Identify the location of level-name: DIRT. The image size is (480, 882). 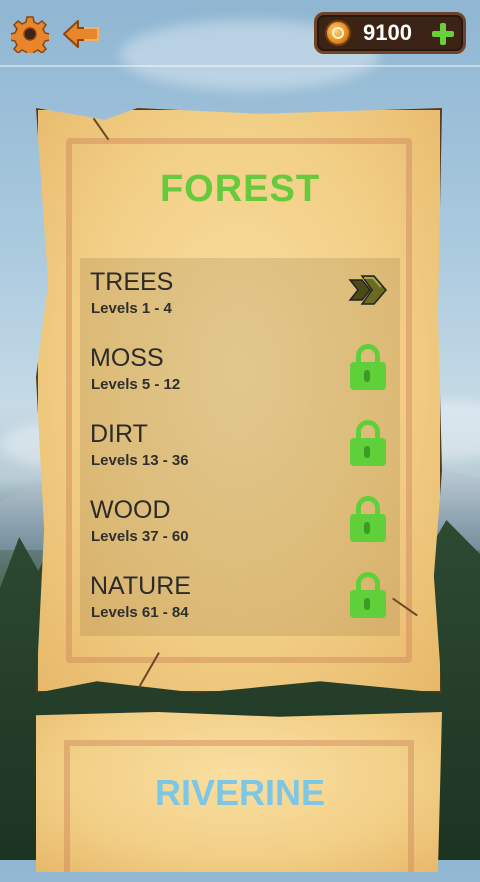
(119, 434).